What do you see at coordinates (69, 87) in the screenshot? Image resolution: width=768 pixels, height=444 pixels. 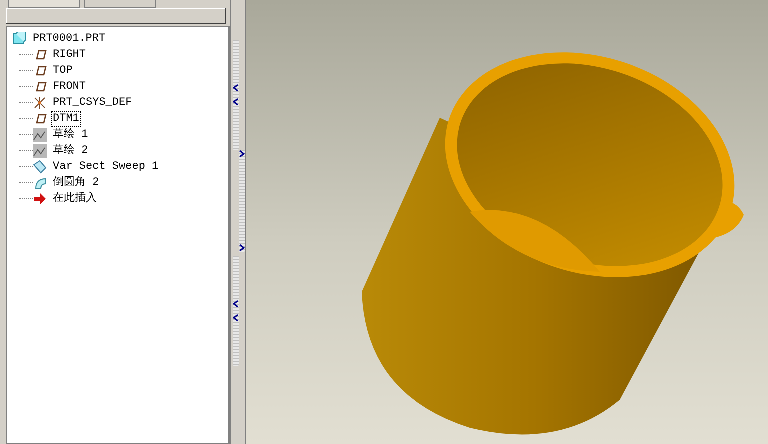 I see `tree-item: FRONT` at bounding box center [69, 87].